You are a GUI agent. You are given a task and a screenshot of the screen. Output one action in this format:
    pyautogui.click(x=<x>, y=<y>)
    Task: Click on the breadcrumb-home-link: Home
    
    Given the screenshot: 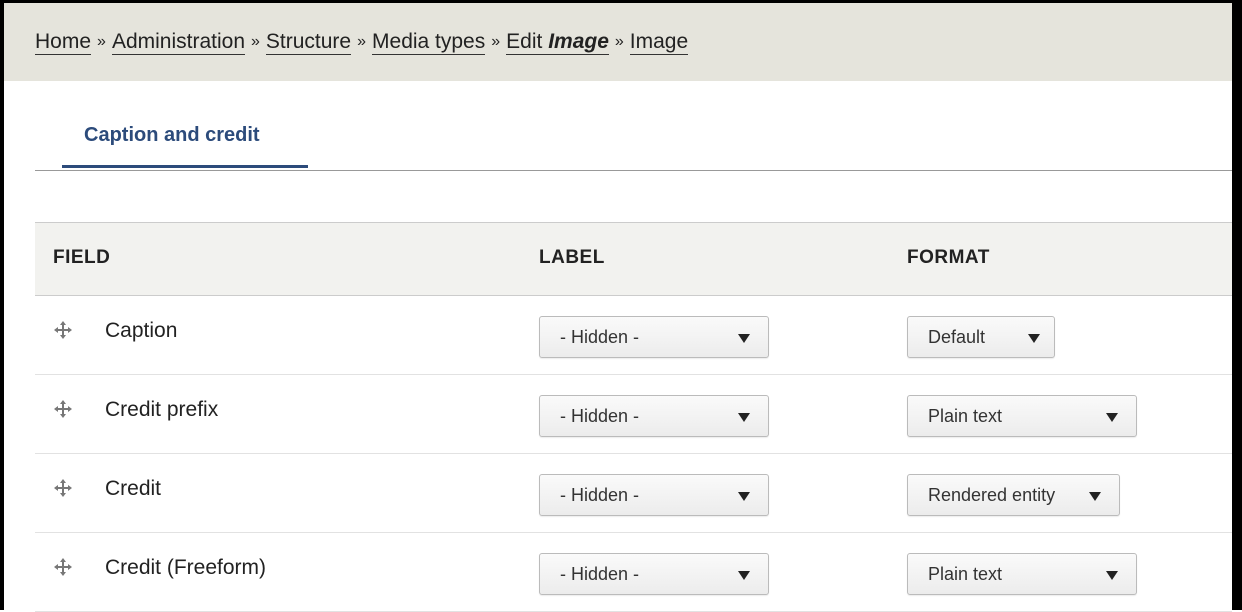 What is the action you would take?
    pyautogui.click(x=63, y=42)
    